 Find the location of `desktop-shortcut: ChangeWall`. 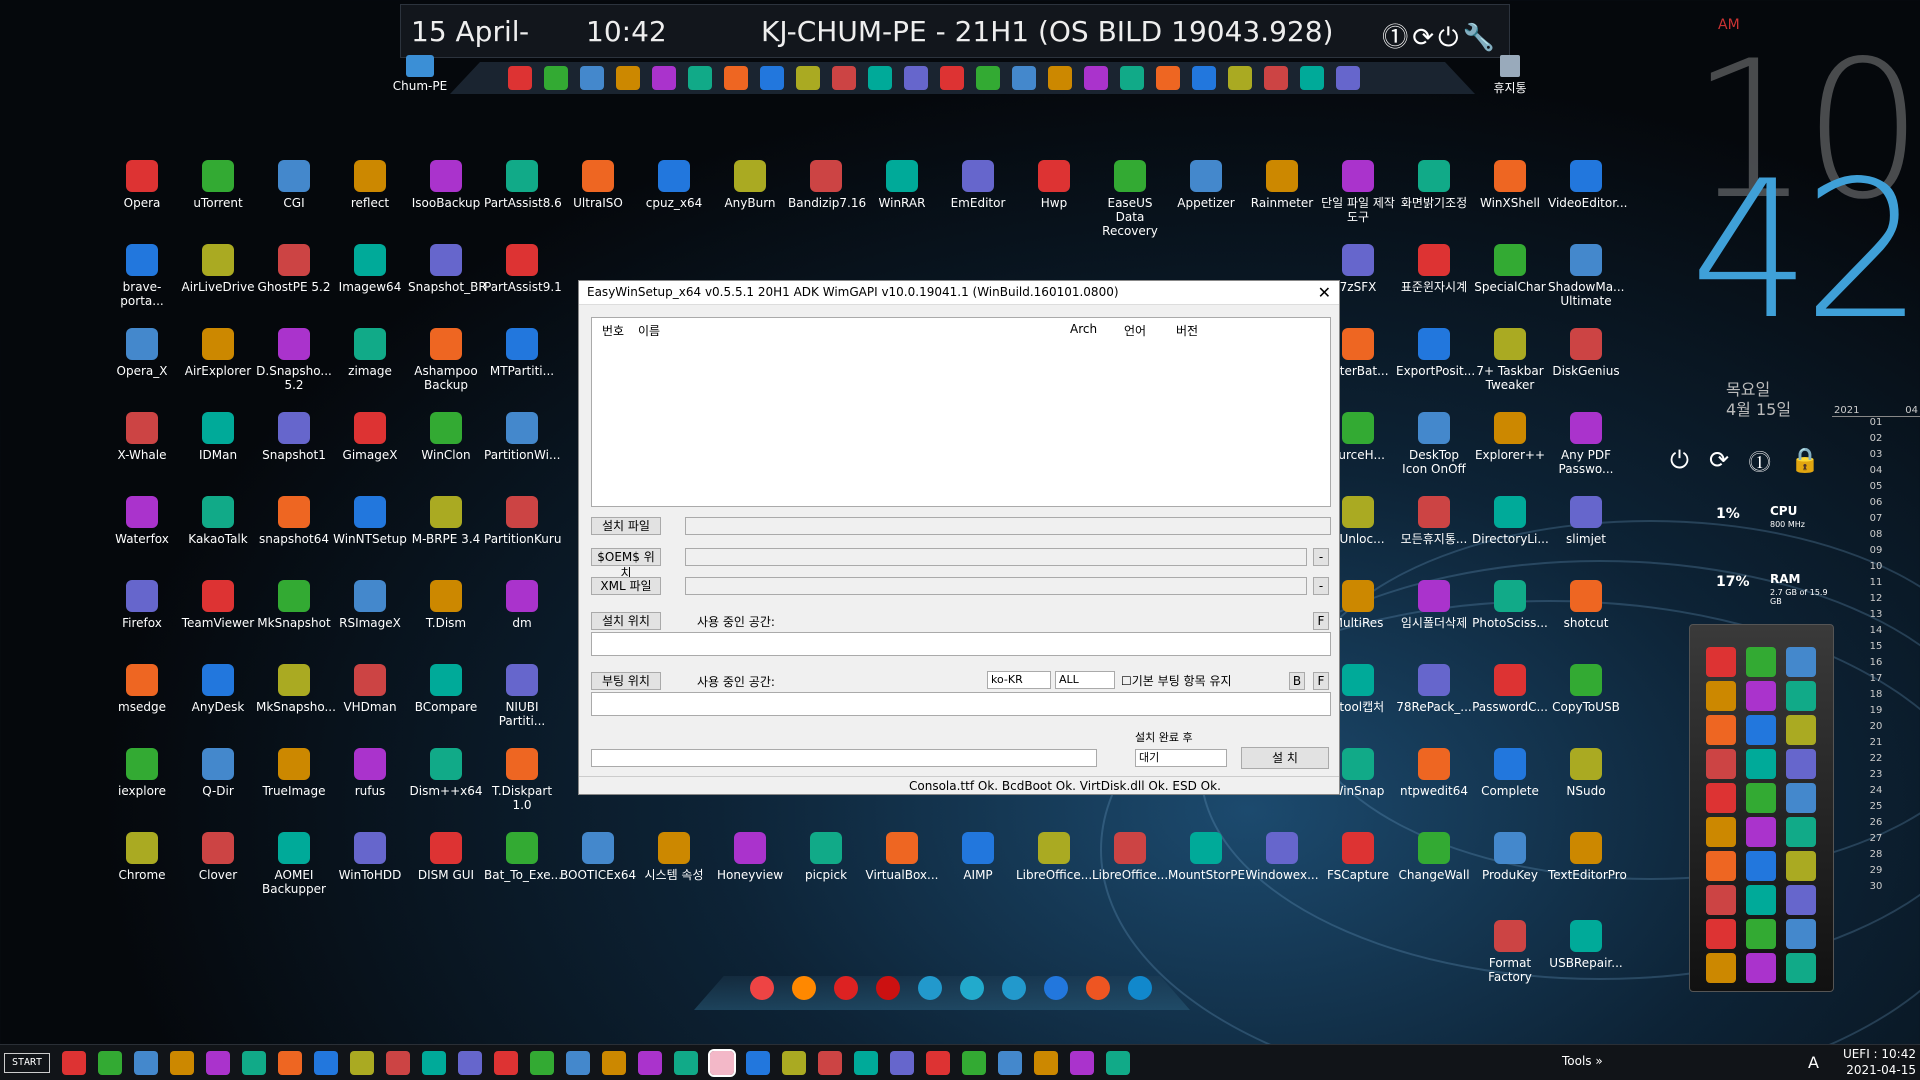

desktop-shortcut: ChangeWall is located at coordinates (1434, 857).